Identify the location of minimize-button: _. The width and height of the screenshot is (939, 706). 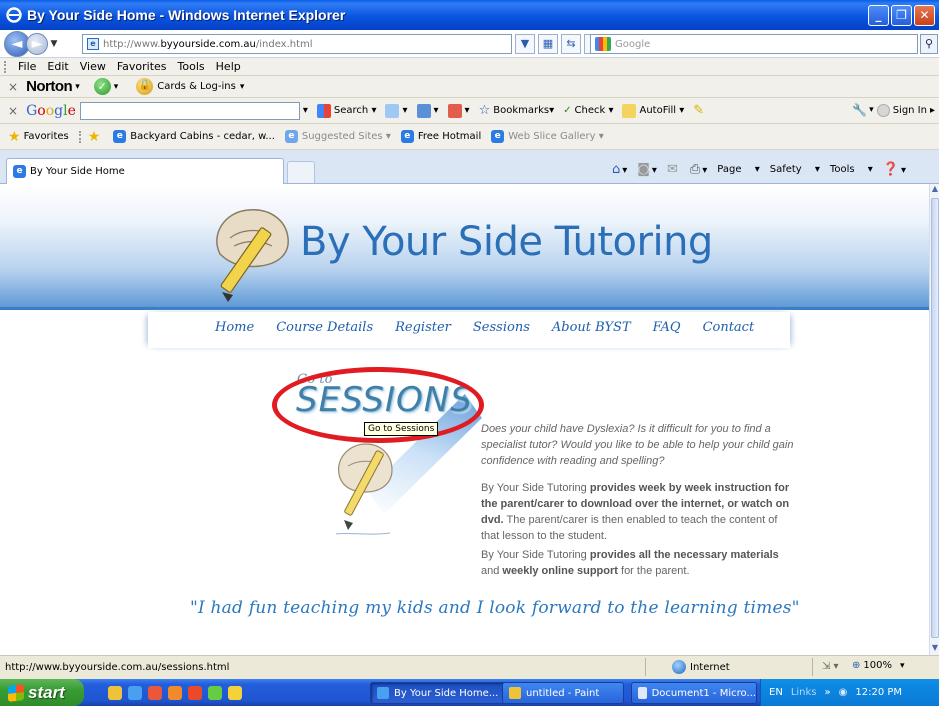
(878, 15).